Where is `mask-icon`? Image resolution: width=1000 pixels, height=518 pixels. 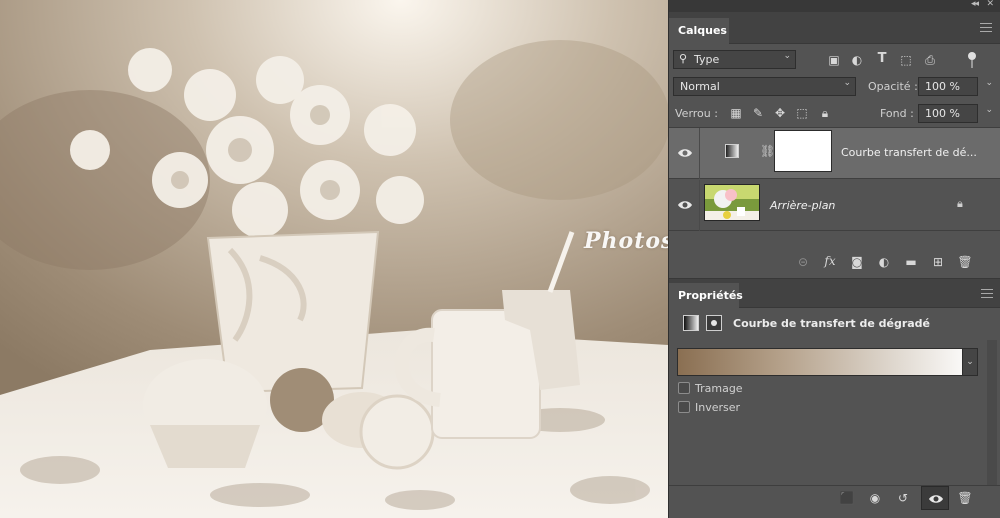
mask-icon is located at coordinates (714, 323).